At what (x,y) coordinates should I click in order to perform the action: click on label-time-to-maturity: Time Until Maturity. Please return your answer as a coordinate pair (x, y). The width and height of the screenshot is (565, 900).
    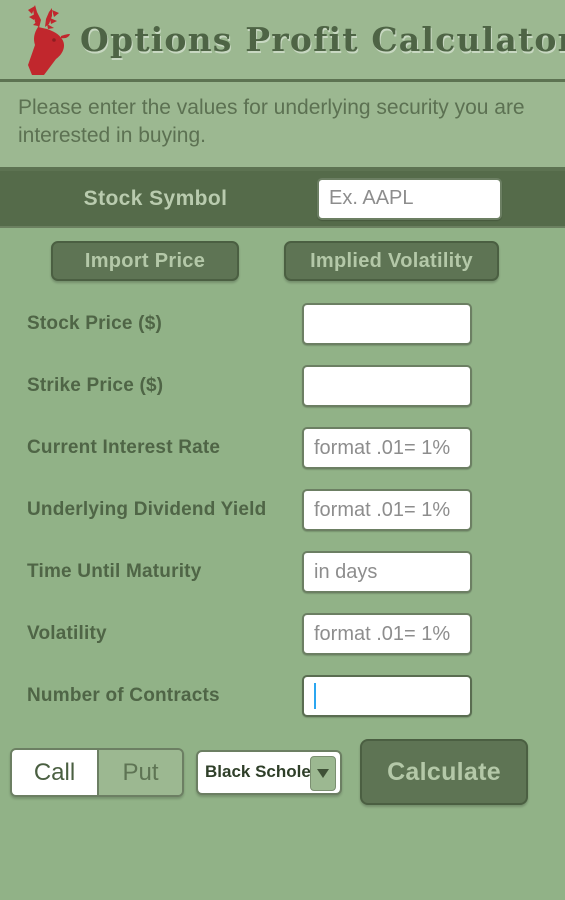
    Looking at the image, I should click on (114, 571).